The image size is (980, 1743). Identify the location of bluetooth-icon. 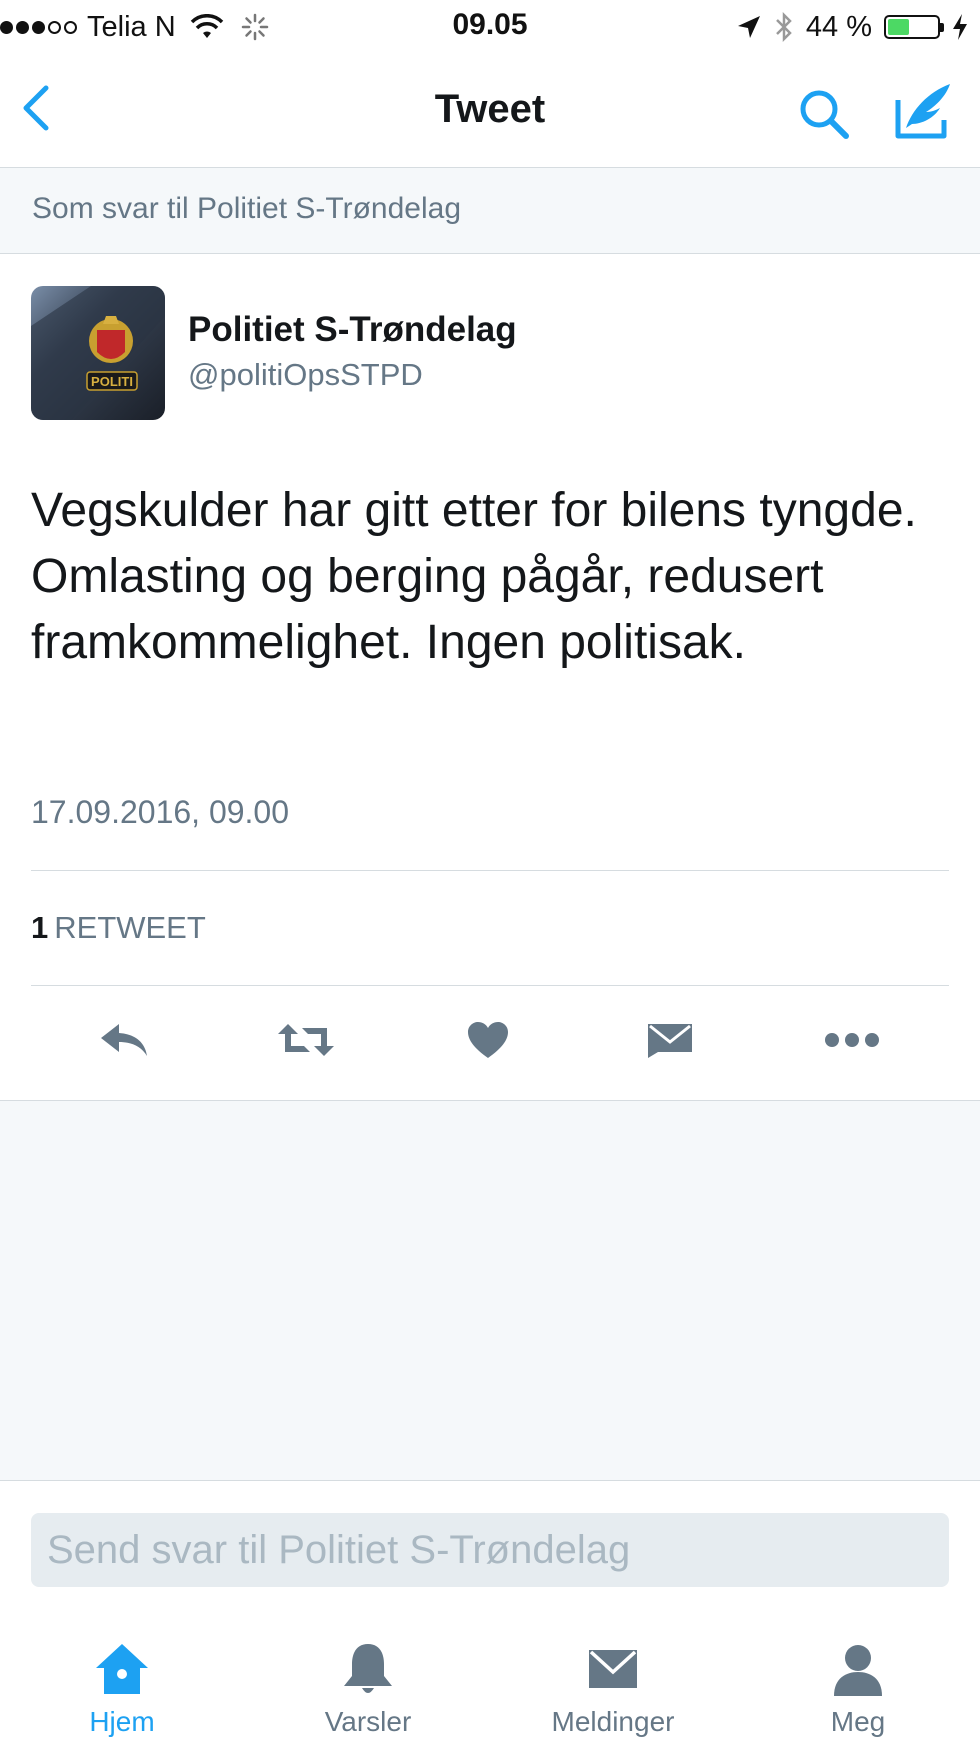
(784, 27).